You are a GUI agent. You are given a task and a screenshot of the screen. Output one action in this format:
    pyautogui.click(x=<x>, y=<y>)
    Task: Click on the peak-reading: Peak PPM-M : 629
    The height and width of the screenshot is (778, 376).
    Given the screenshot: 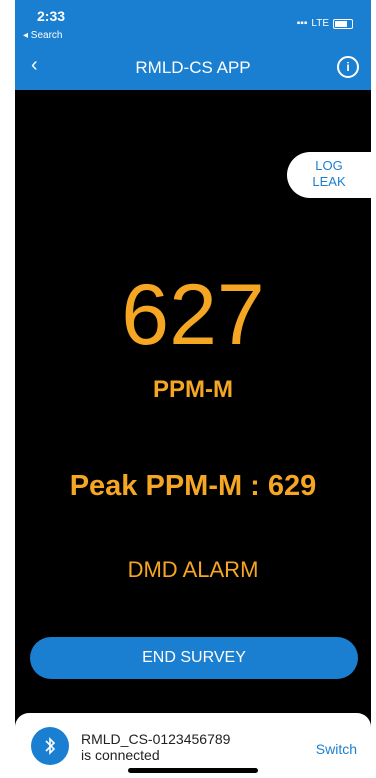 What is the action you would take?
    pyautogui.click(x=193, y=486)
    